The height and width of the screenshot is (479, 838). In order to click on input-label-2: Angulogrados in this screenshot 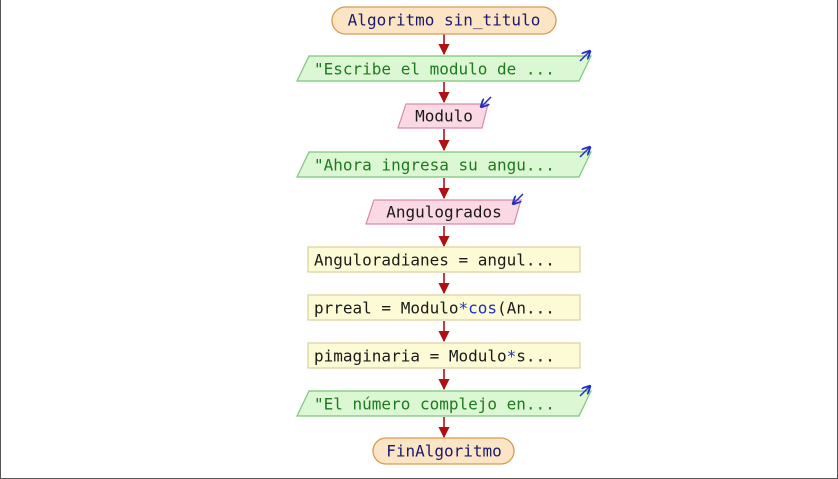, I will do `click(444, 212)`.